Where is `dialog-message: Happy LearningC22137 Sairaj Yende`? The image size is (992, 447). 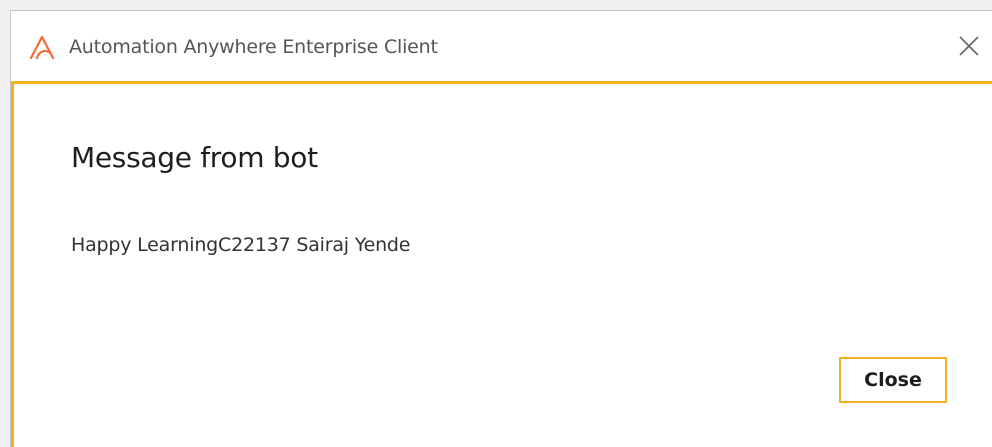
dialog-message: Happy LearningC22137 Sairaj Yende is located at coordinates (241, 245).